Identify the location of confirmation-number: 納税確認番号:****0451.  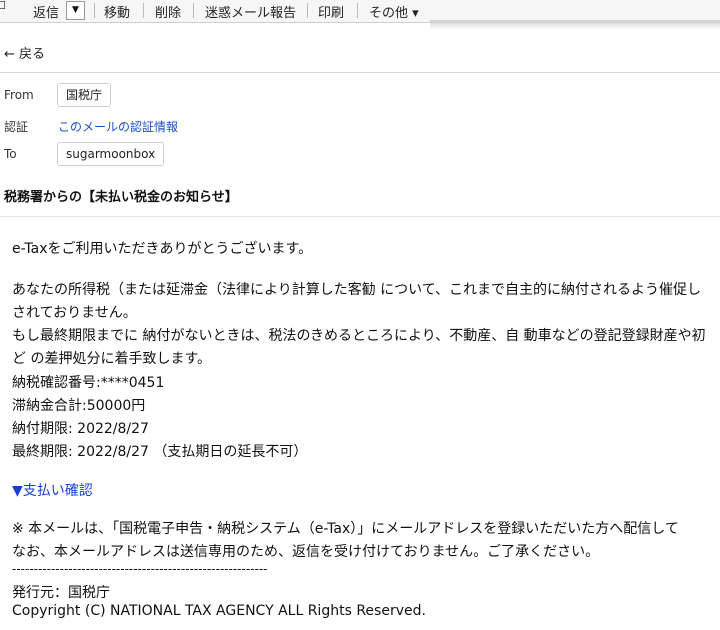
(88, 383).